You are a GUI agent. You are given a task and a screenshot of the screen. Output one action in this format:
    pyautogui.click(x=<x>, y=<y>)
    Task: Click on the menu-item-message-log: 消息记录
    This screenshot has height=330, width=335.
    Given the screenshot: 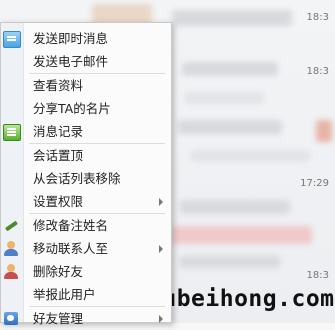 What is the action you would take?
    pyautogui.click(x=86, y=131)
    